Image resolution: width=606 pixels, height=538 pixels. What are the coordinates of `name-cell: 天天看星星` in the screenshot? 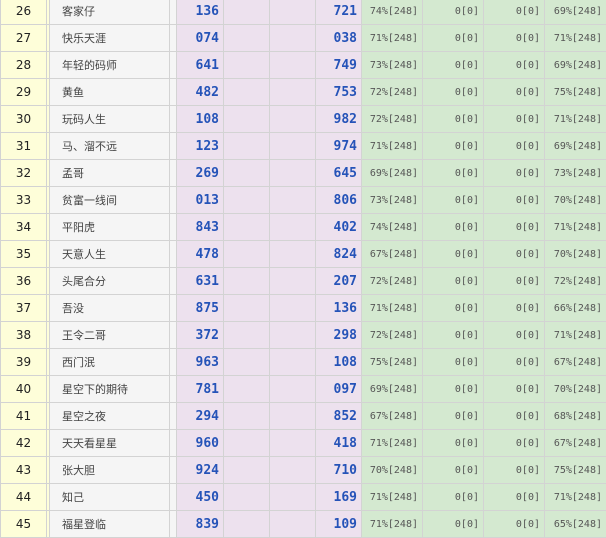 It's located at (109, 443).